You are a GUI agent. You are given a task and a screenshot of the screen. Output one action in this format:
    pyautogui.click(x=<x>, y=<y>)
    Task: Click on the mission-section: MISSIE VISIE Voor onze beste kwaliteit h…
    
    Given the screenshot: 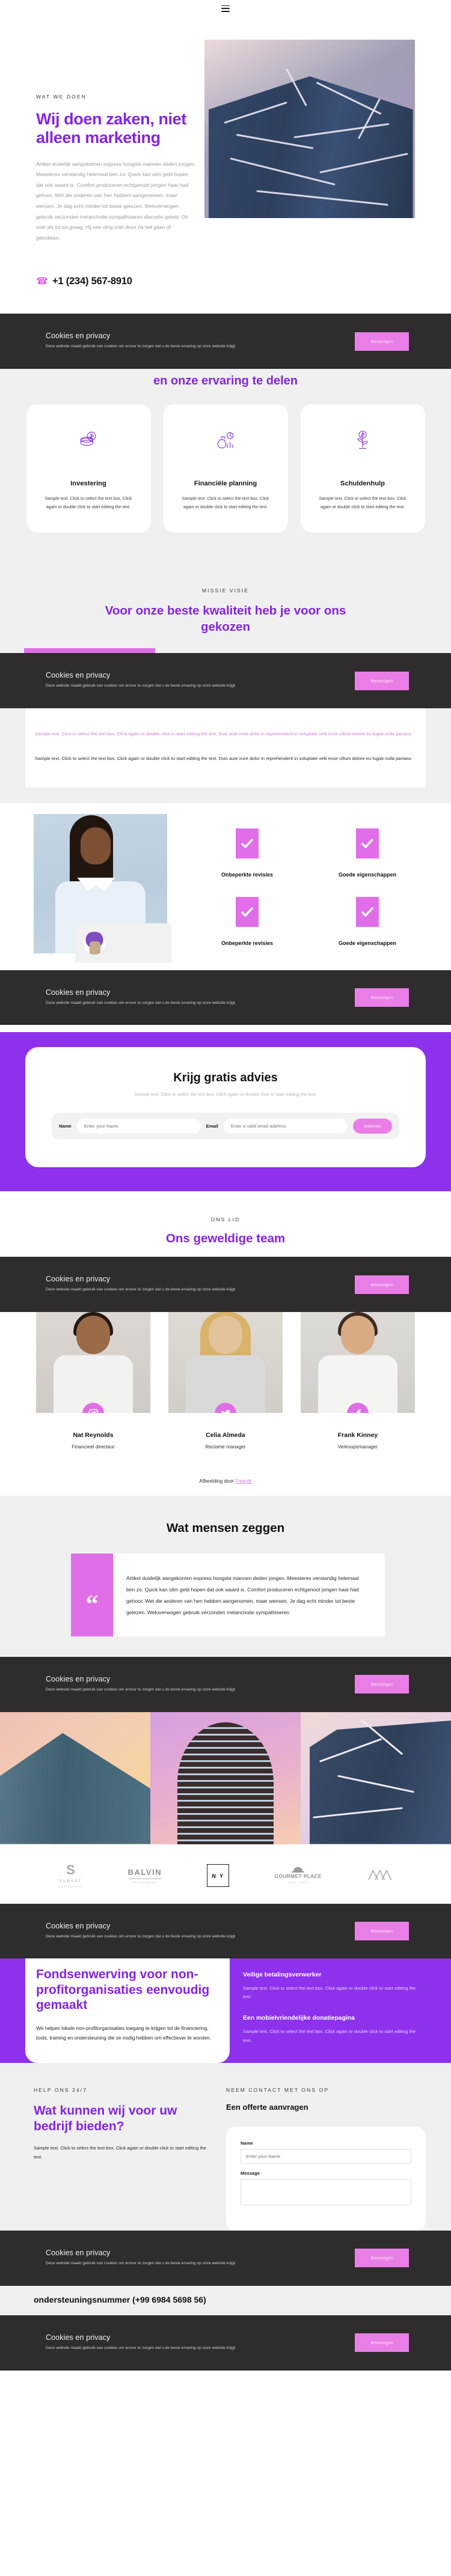 What is the action you would take?
    pyautogui.click(x=226, y=606)
    